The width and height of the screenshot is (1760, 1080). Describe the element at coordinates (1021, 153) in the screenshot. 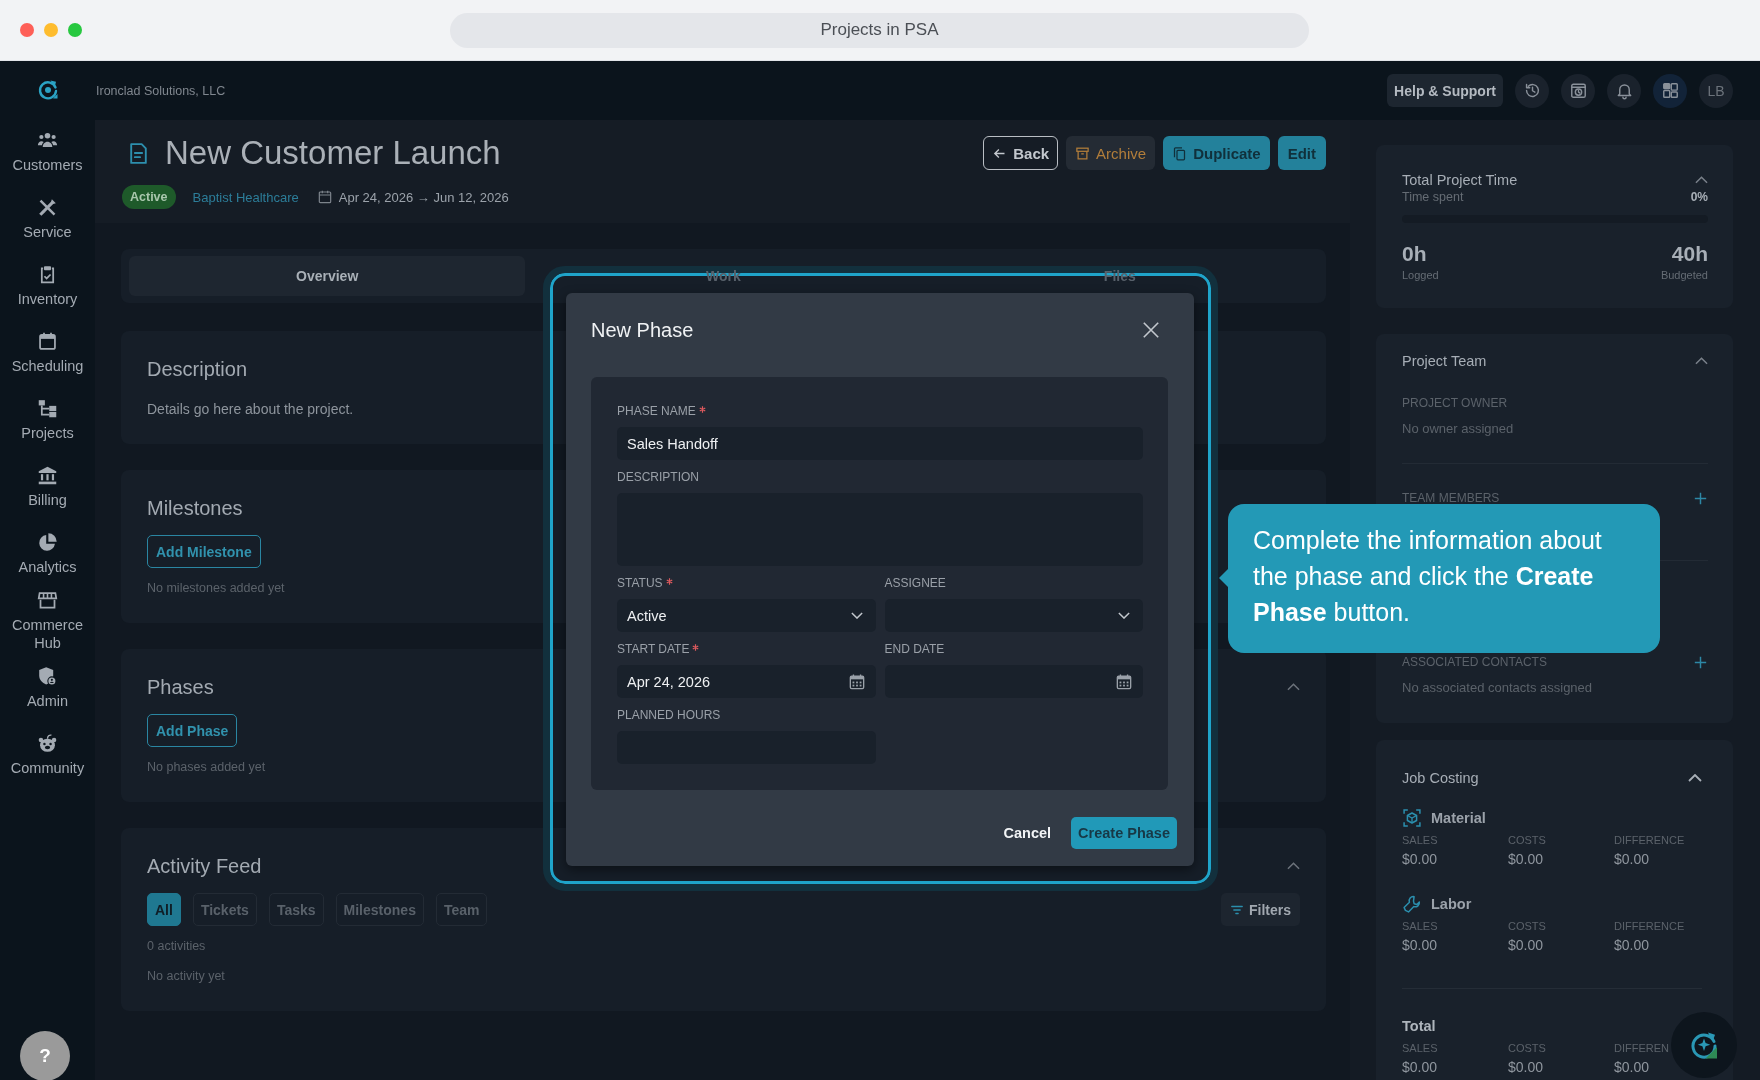

I see `back-button: Back` at that location.